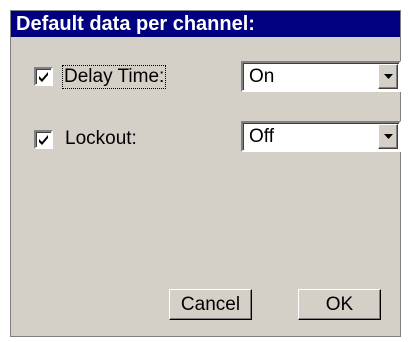 This screenshot has height=342, width=414. Describe the element at coordinates (210, 304) in the screenshot. I see `cancel-button: Cancel` at that location.